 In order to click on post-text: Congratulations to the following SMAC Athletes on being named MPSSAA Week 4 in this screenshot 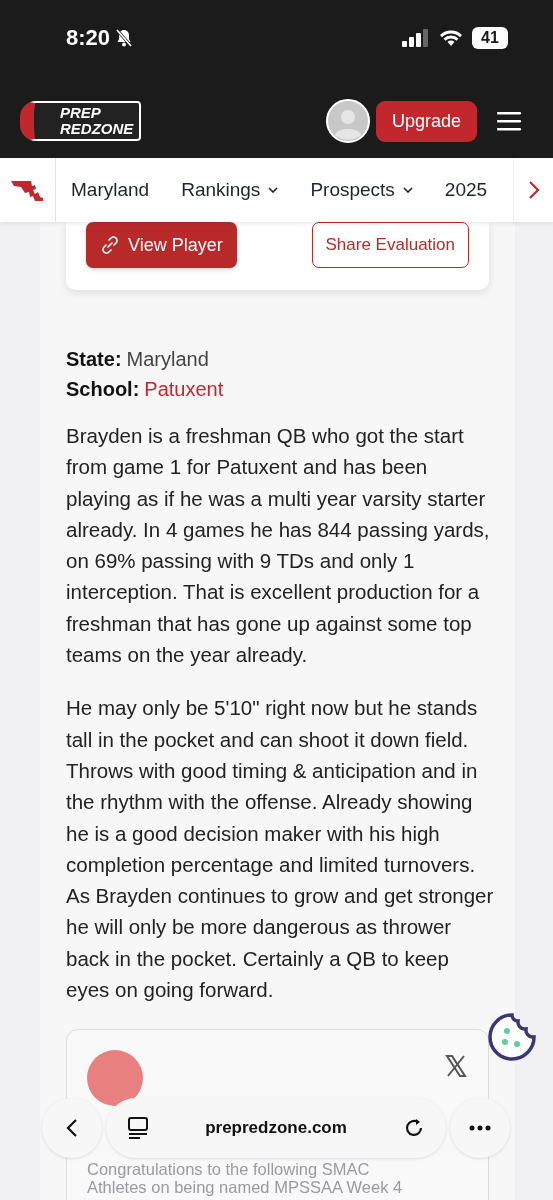, I will do `click(245, 1178)`.